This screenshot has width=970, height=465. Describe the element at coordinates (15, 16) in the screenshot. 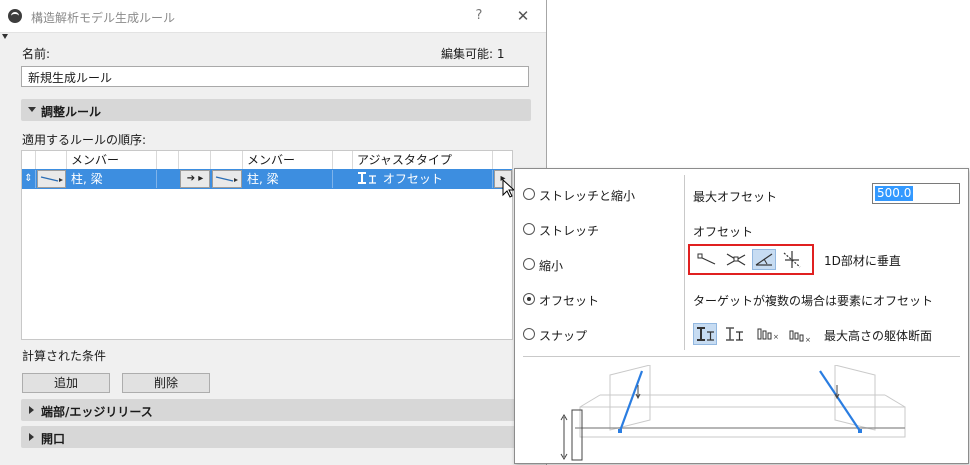

I see `app-logo-icon` at that location.